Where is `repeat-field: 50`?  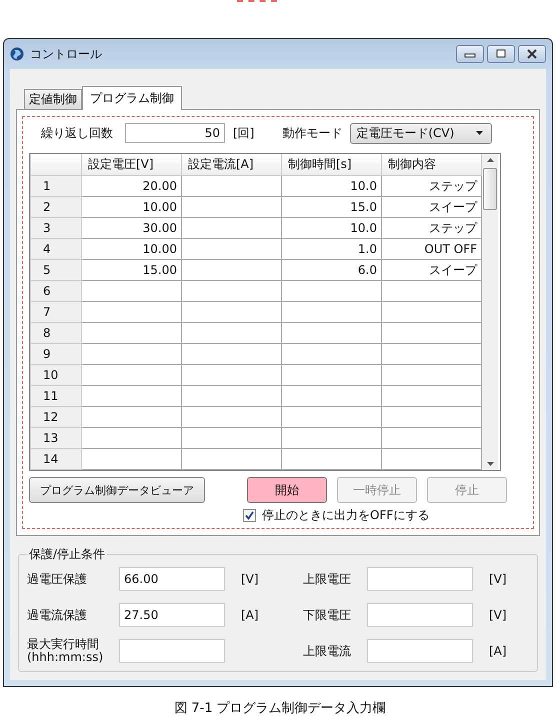
repeat-field: 50 is located at coordinates (175, 133).